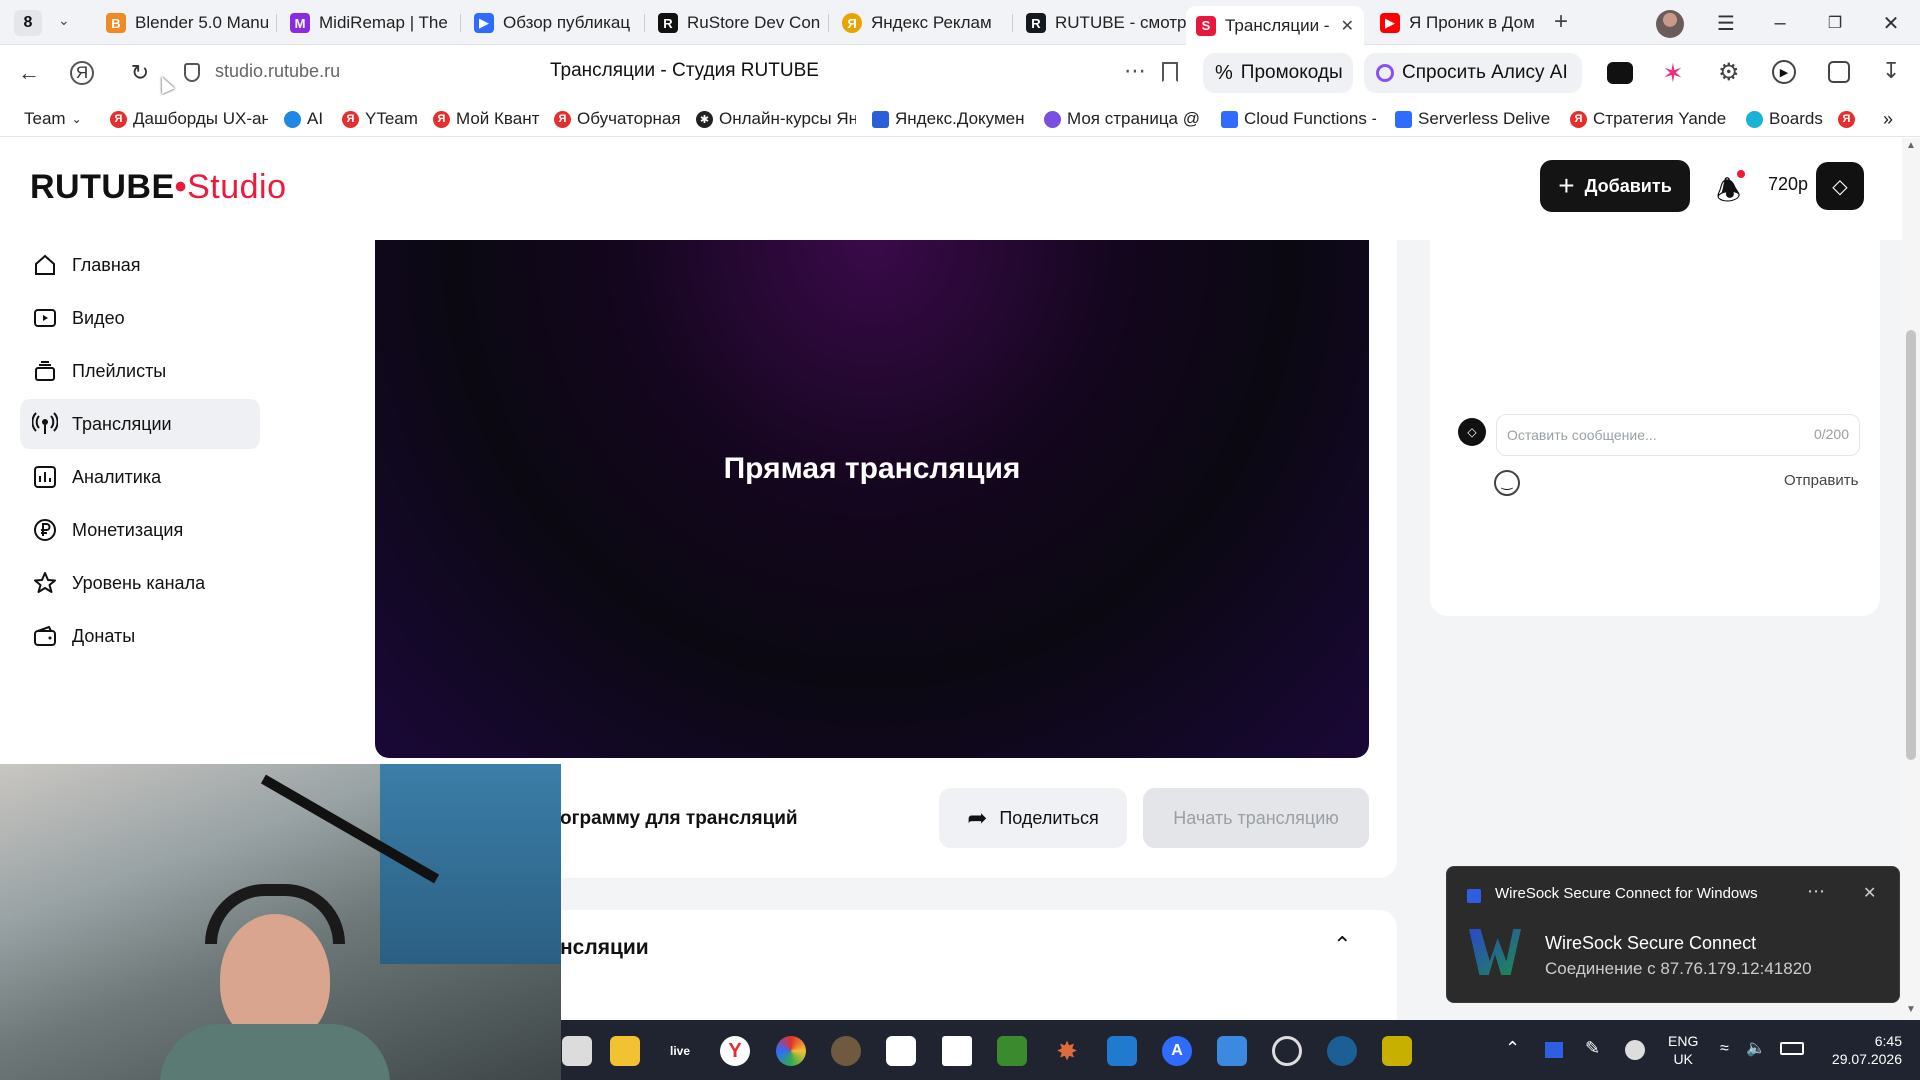 Image resolution: width=1920 pixels, height=1080 pixels. Describe the element at coordinates (277, 71) in the screenshot. I see `url-field: studio.rutube.ru` at that location.